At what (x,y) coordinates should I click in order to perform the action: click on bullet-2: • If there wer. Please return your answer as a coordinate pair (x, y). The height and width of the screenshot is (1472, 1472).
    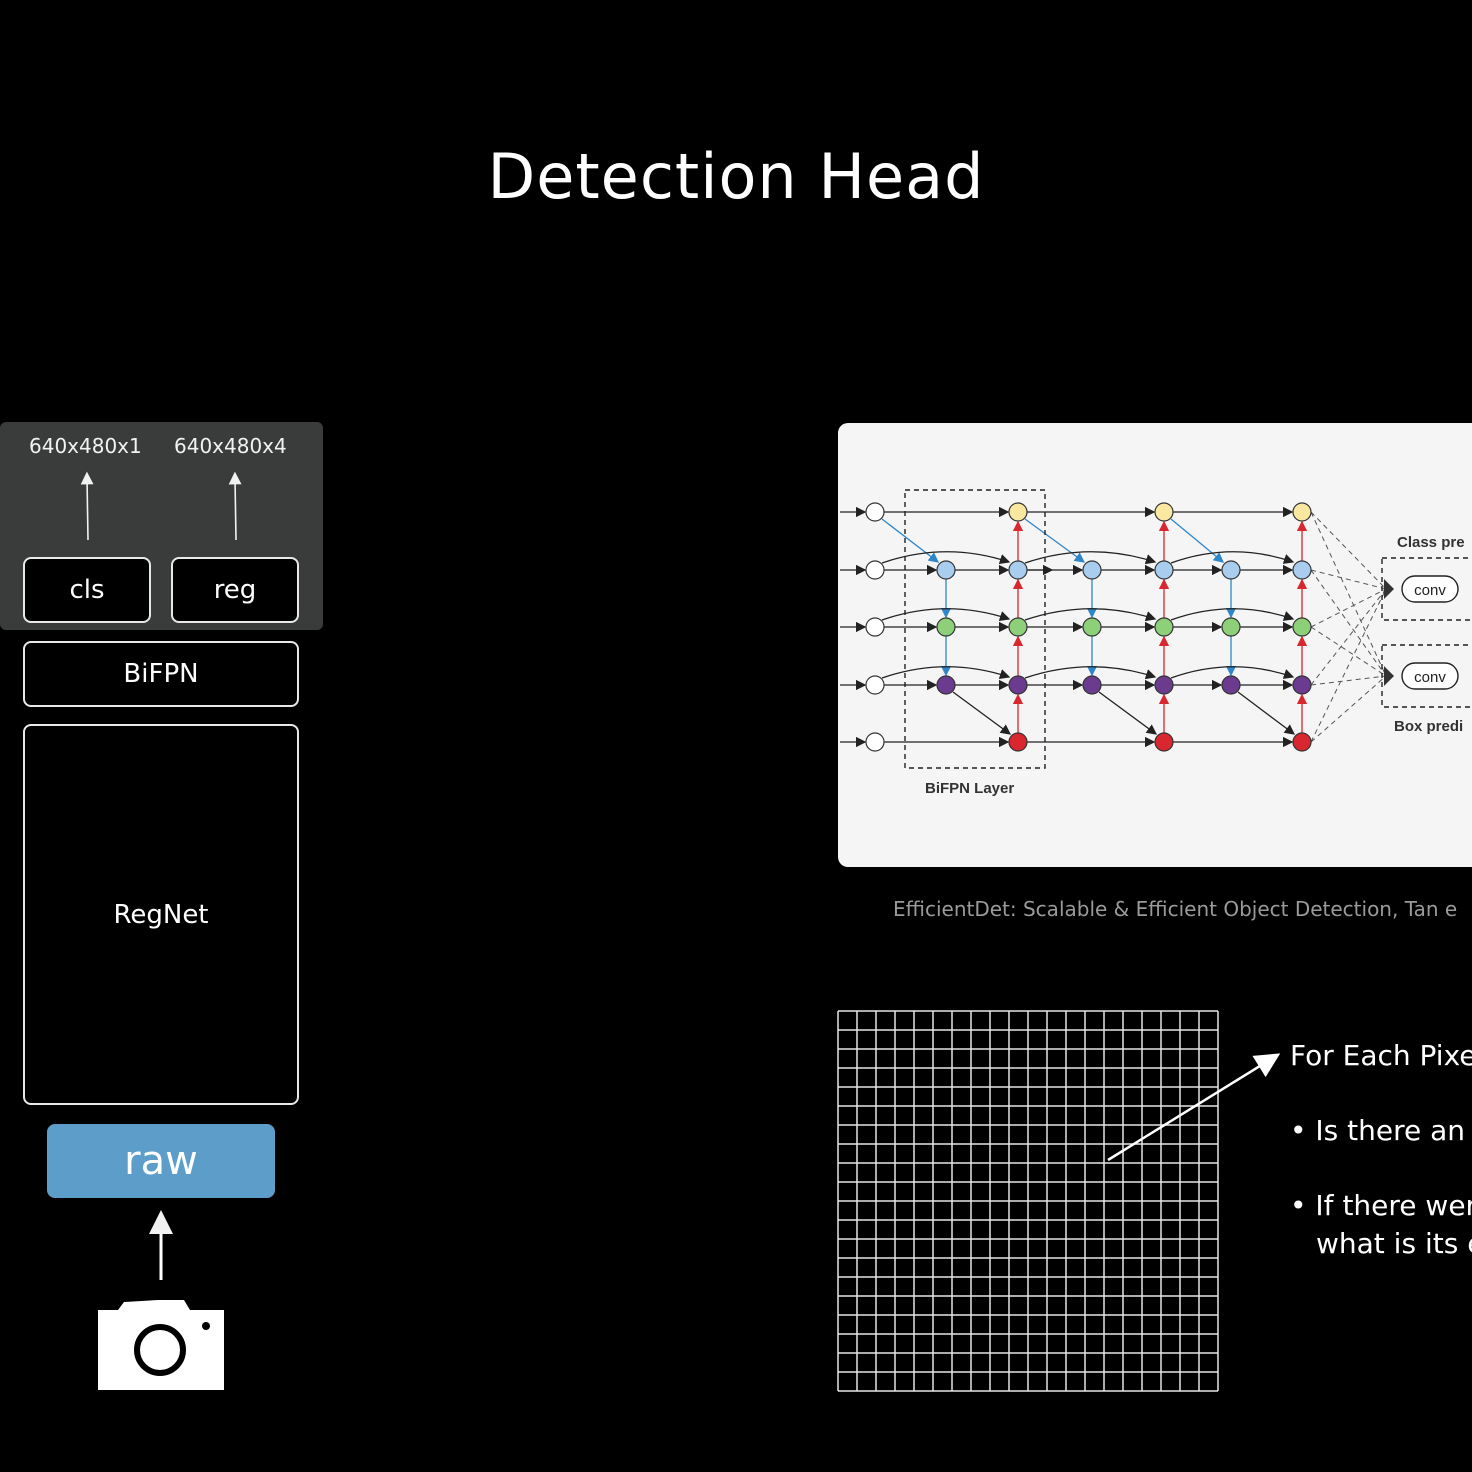
    Looking at the image, I should click on (1381, 1205).